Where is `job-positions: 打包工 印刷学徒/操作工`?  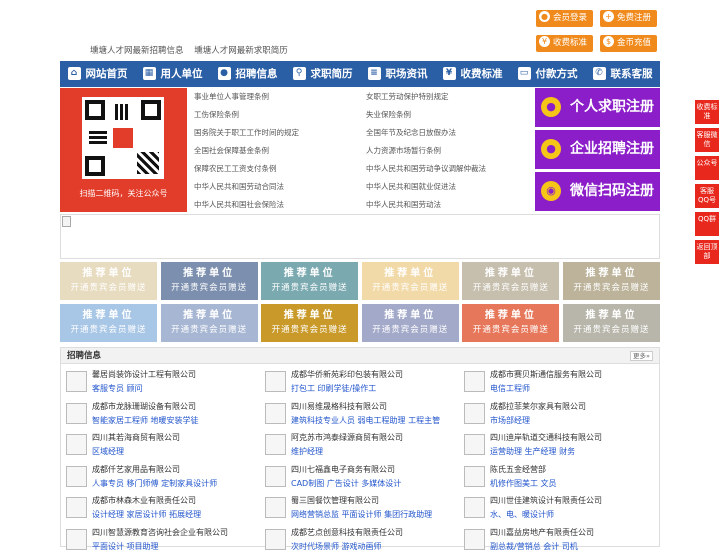
job-positions: 打包工 印刷学徒/操作工 is located at coordinates (333, 388).